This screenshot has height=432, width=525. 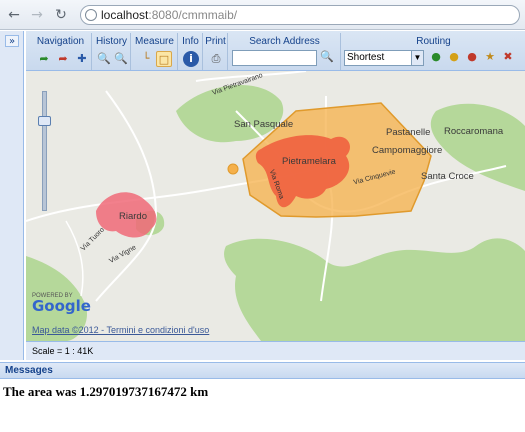 I want to click on search-icon: 🔍, so click(x=327, y=57).